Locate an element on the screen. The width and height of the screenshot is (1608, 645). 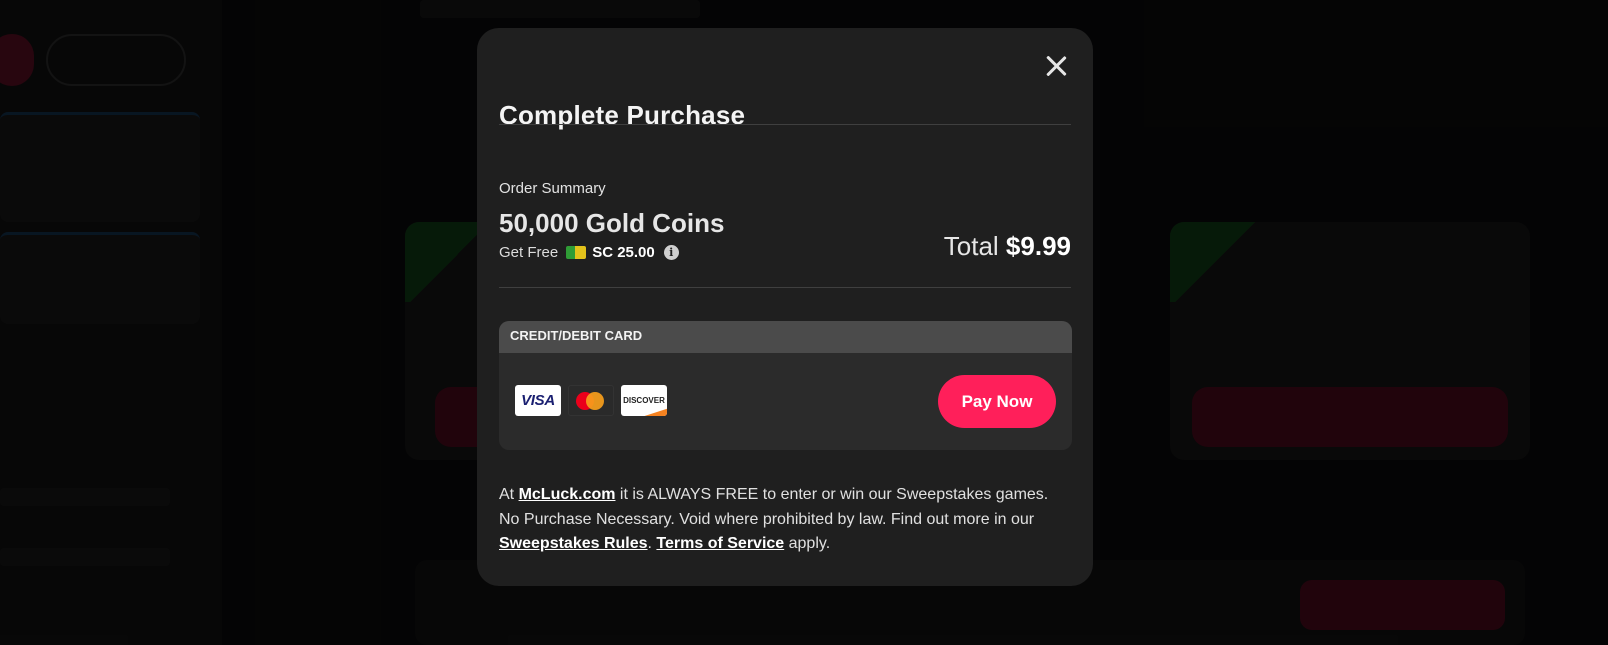
payment-section-header: CREDIT/DEBIT CARD is located at coordinates (785, 337).